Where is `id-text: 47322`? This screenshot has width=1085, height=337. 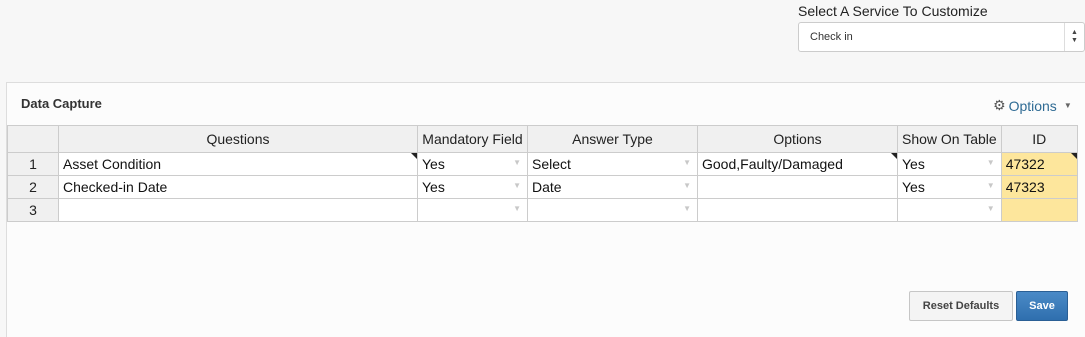
id-text: 47322 is located at coordinates (1025, 164).